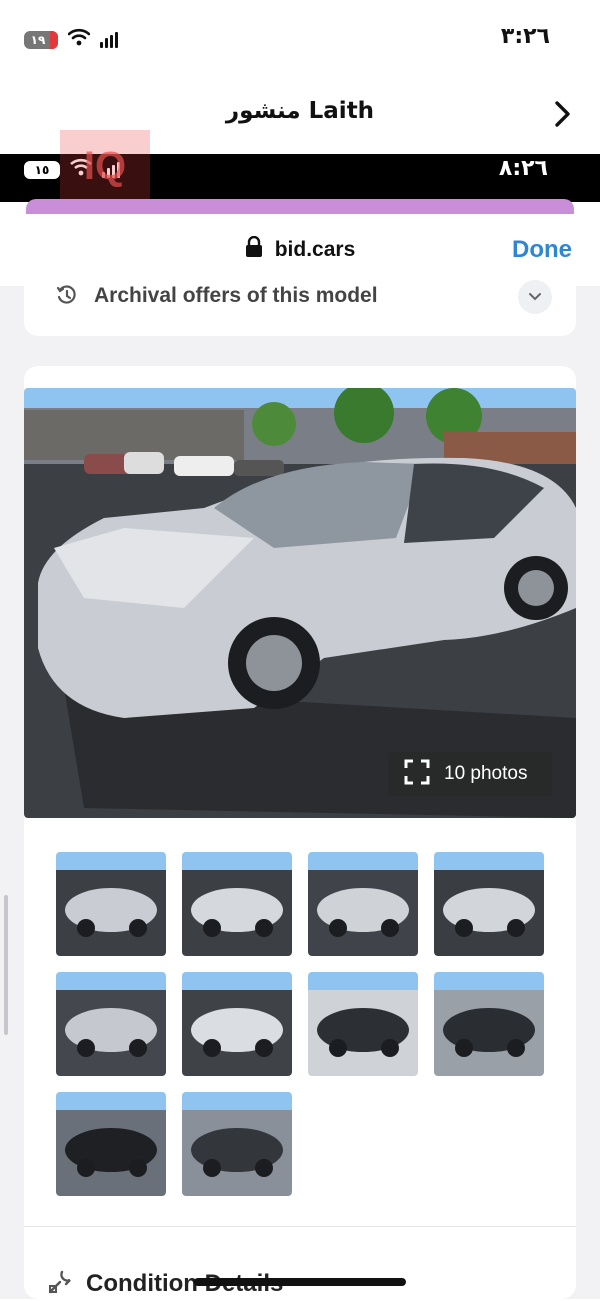 Image resolution: width=600 pixels, height=1301 pixels. I want to click on battery-icon: ١٩, so click(41, 39).